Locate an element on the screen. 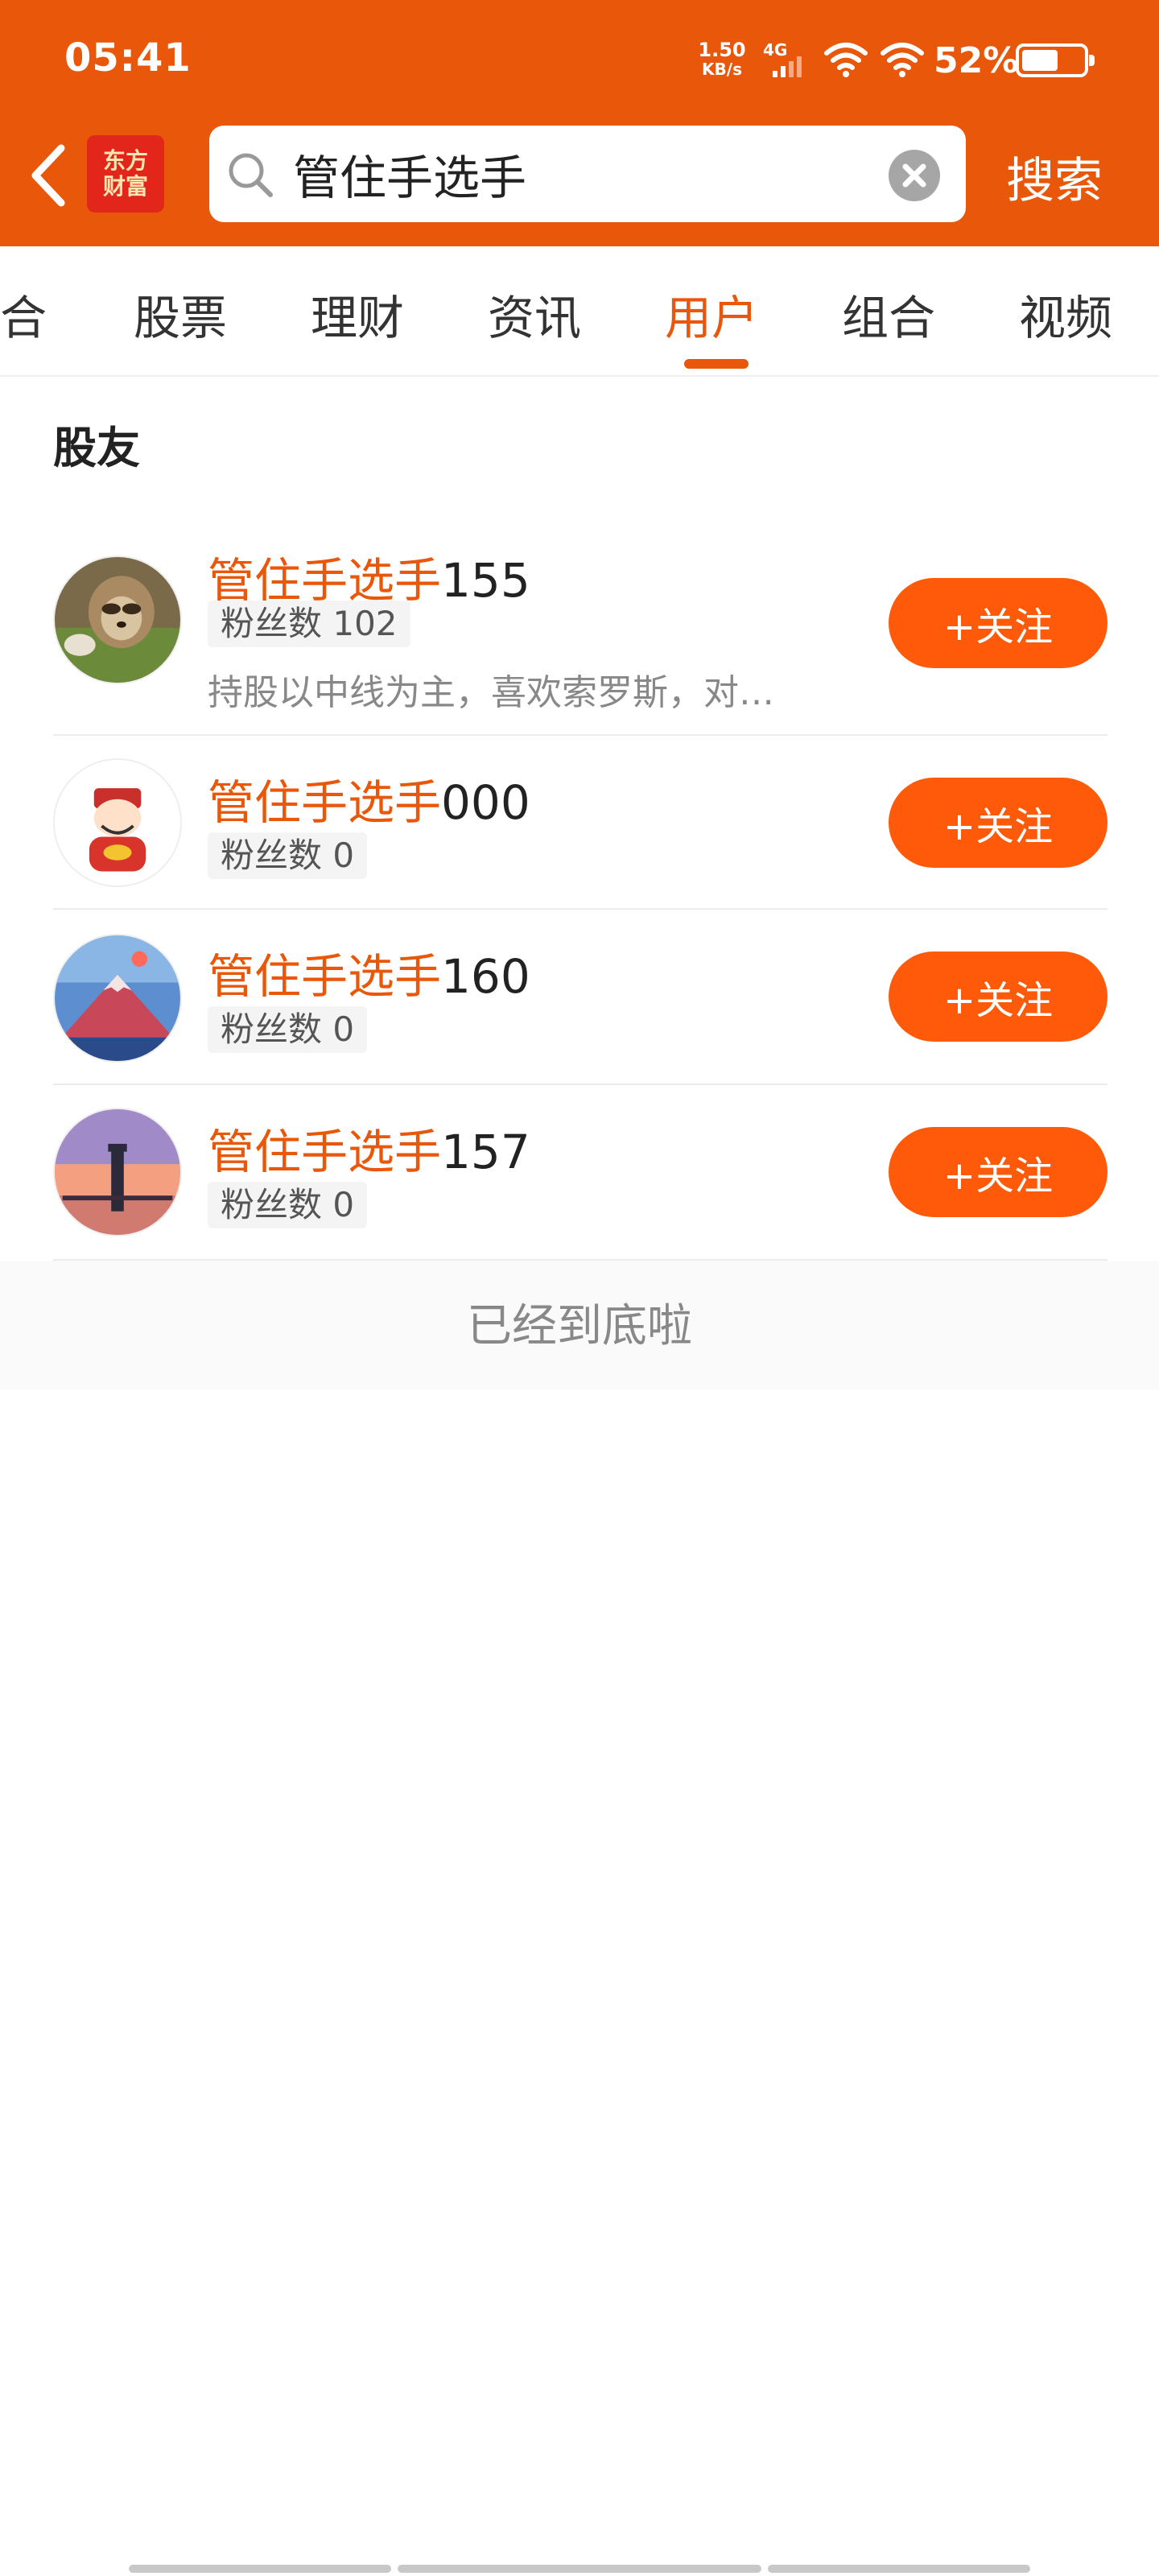  fans-count: 粉丝数 102 is located at coordinates (309, 624).